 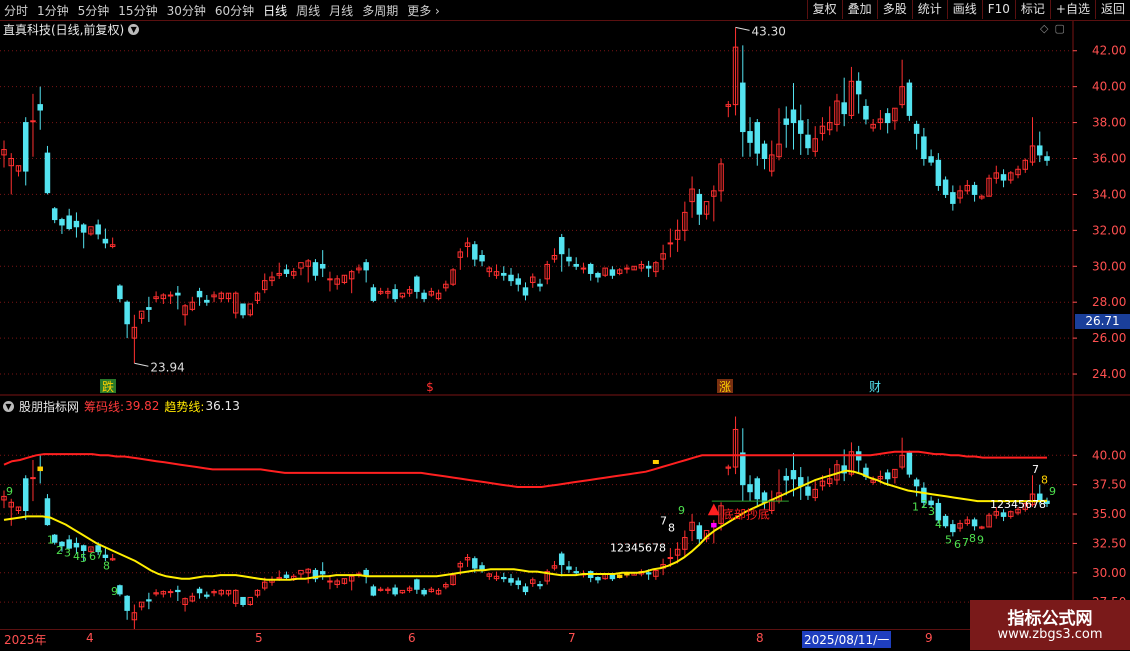 I want to click on watermark-title: 指标公式网, so click(x=1050, y=619).